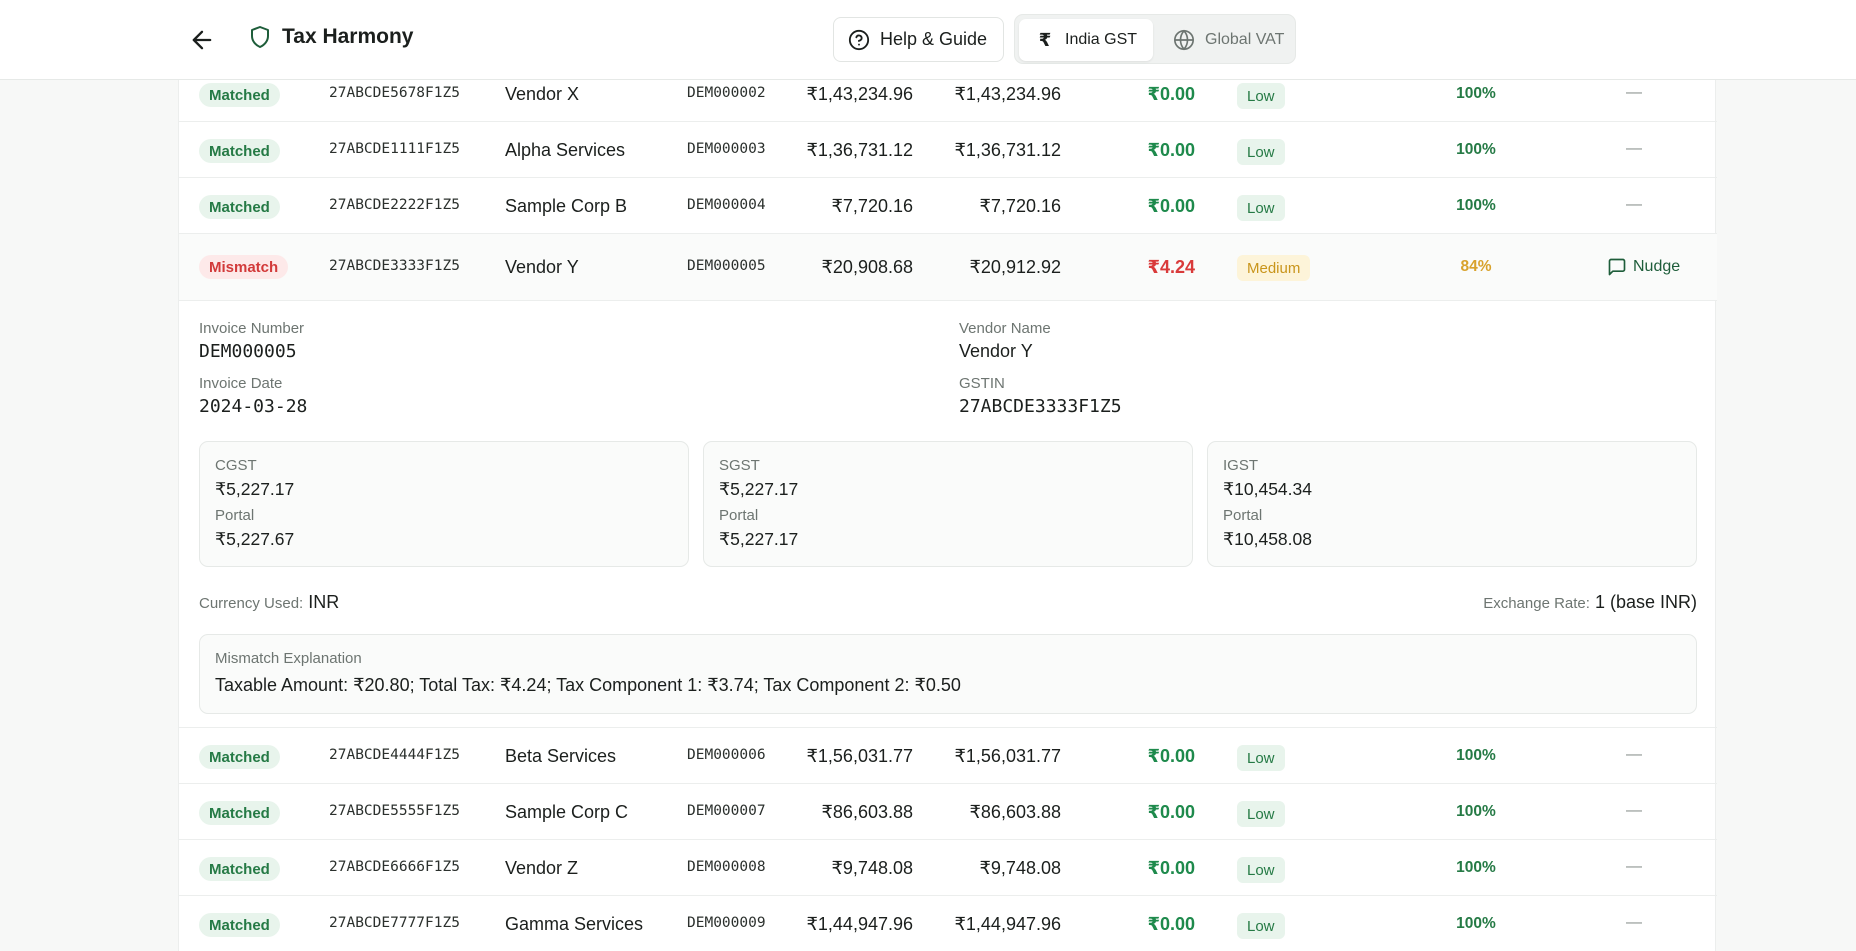  What do you see at coordinates (948, 504) in the screenshot?
I see `sgst-card: SGST ₹5,227.17 Portal ₹5,227.17` at bounding box center [948, 504].